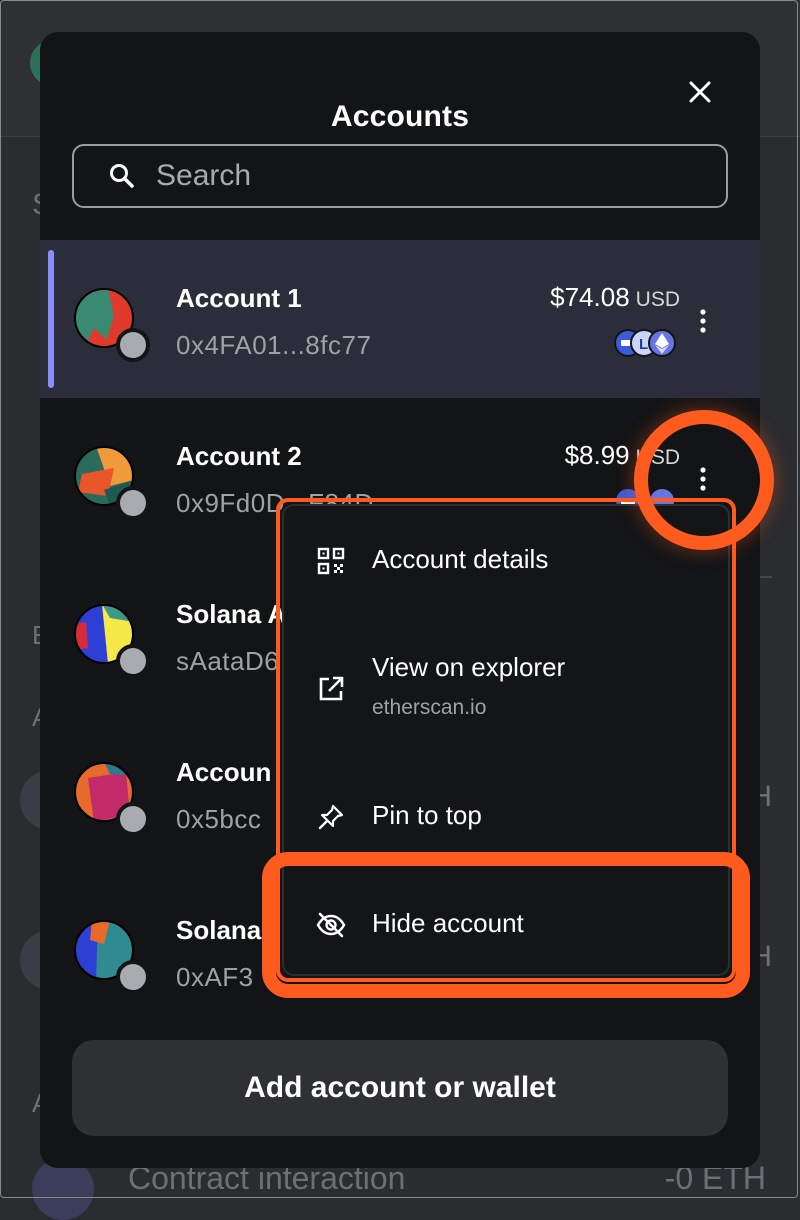 This screenshot has height=1220, width=800. I want to click on add-account-button: Add account or wallet, so click(400, 1088).